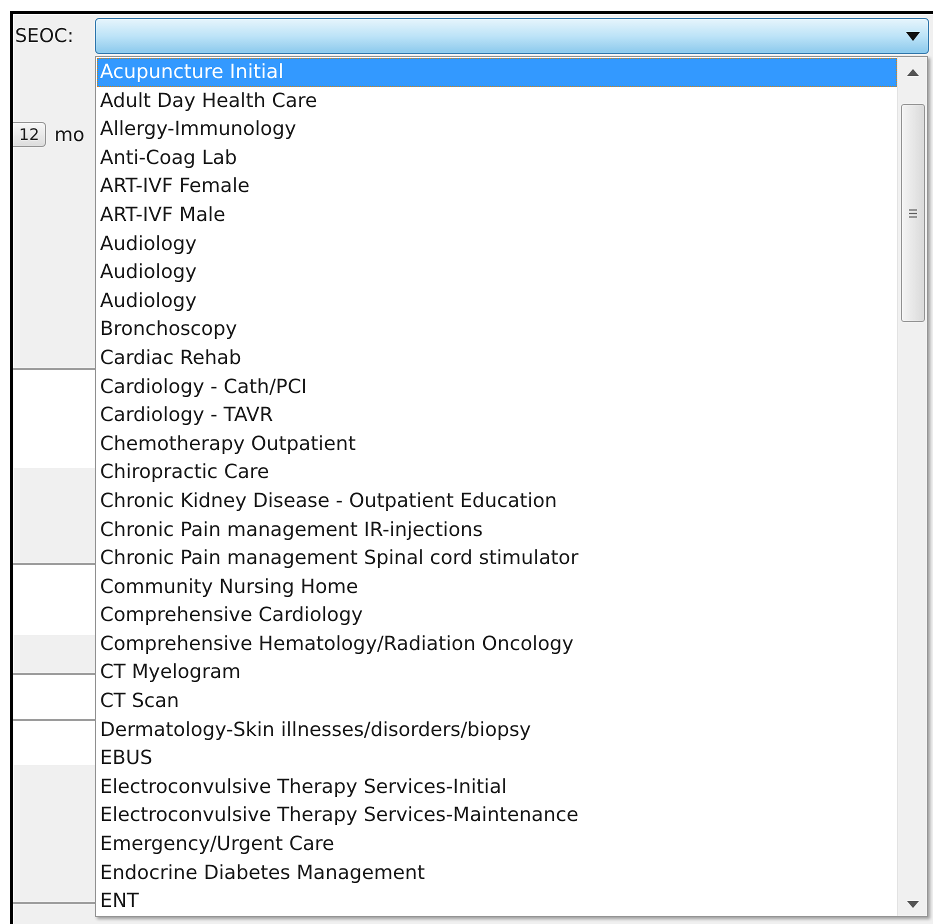 The width and height of the screenshot is (933, 924). I want to click on unit-label: mo, so click(69, 135).